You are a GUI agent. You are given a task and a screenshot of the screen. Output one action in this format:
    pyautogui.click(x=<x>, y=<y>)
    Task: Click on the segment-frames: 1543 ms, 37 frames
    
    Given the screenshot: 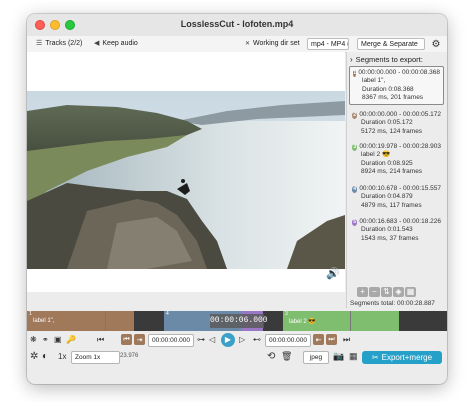 What is the action you would take?
    pyautogui.click(x=390, y=238)
    